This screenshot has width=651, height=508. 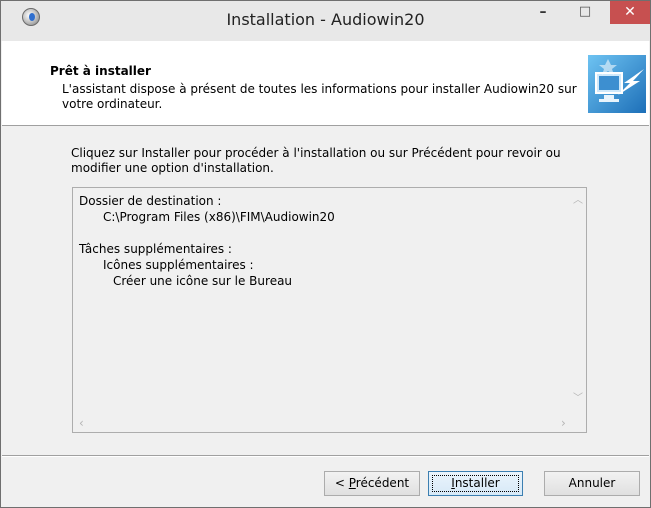 I want to click on horizontal-scrollbar: ‹ ›, so click(x=321, y=423).